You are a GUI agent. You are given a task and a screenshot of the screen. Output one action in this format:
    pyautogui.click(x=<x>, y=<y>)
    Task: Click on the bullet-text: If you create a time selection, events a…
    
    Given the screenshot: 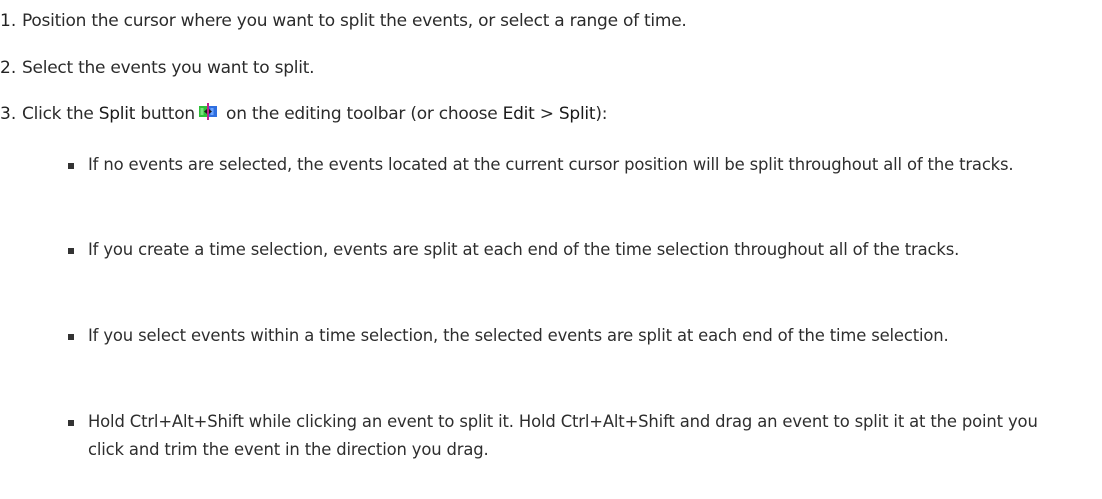 What is the action you would take?
    pyautogui.click(x=524, y=249)
    